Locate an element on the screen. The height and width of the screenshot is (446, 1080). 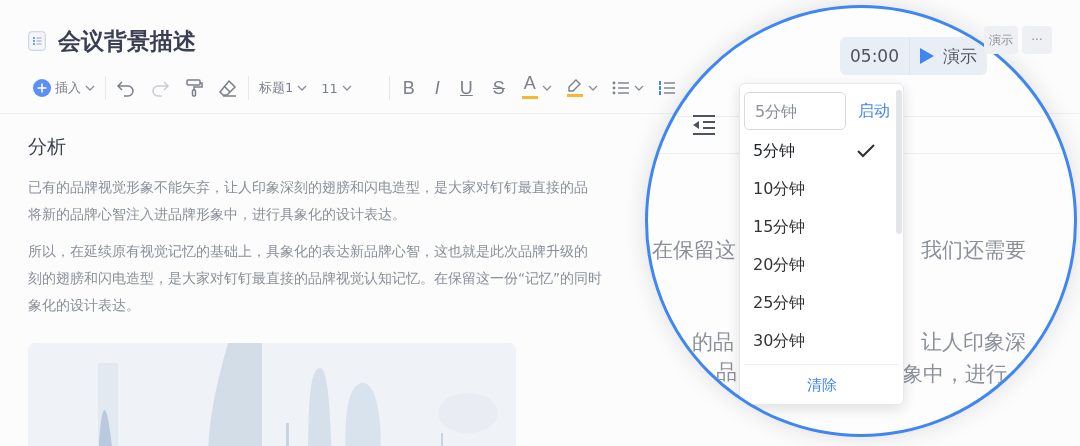
menu-option: 15分钟 is located at coordinates (821, 227).